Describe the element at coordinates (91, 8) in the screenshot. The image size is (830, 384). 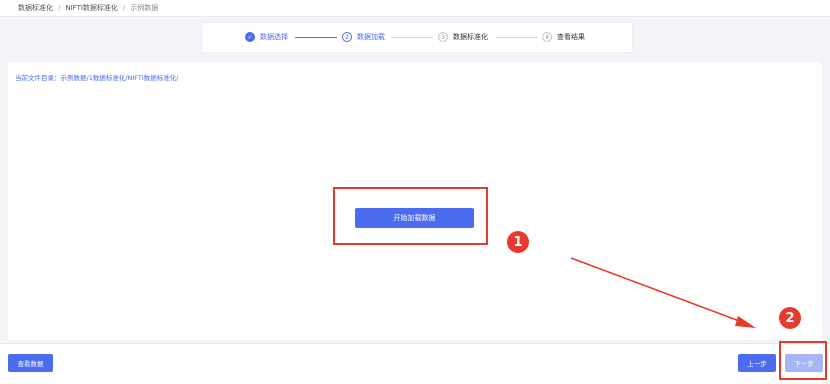
I see `breadcrumb-item-nifti: NIFTI数据标准化` at that location.